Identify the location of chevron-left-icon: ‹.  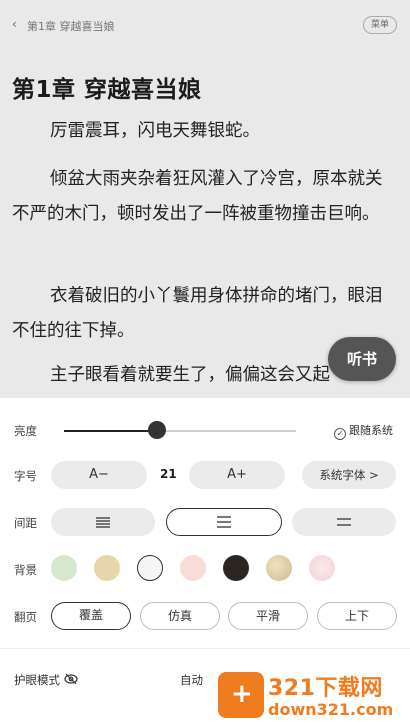
(14, 24).